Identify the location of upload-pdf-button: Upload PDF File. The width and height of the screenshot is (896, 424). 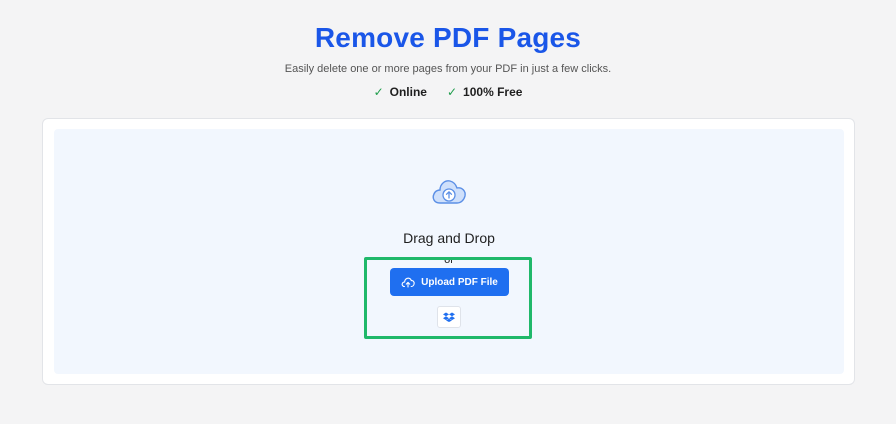
(449, 282).